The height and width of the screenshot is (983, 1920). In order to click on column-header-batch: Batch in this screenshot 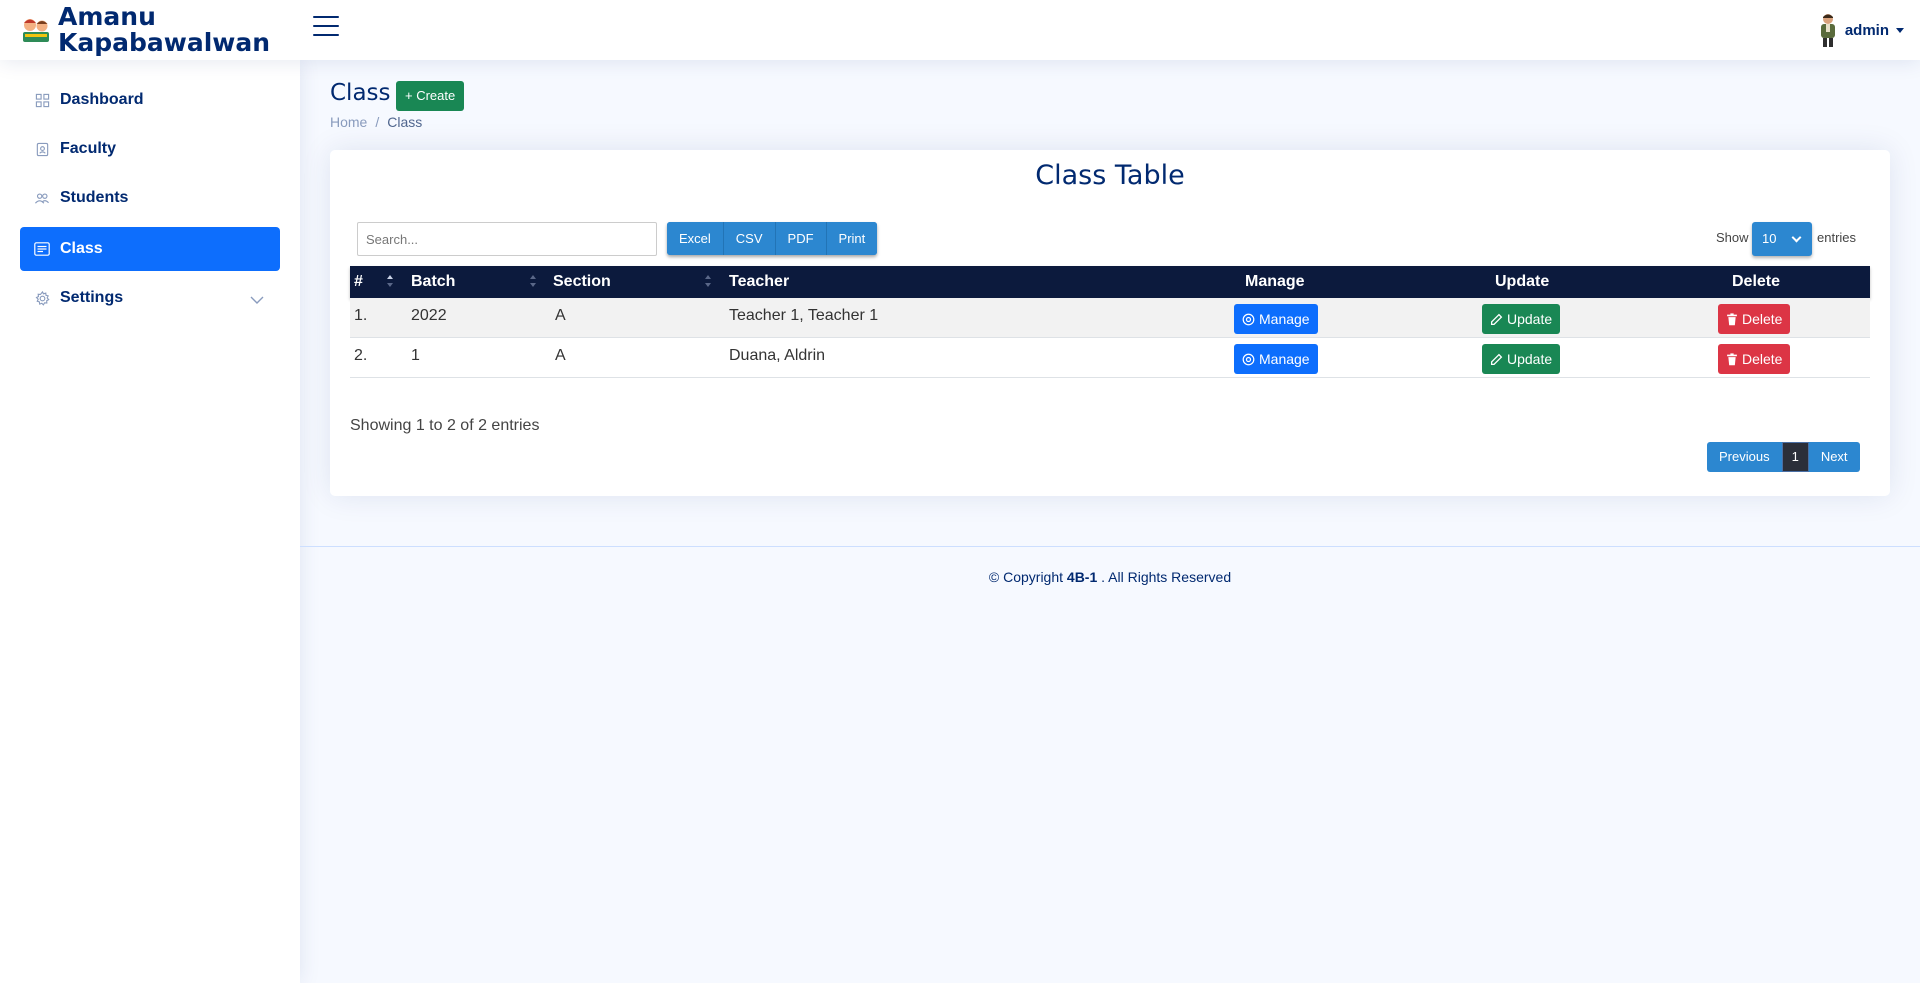, I will do `click(433, 282)`.